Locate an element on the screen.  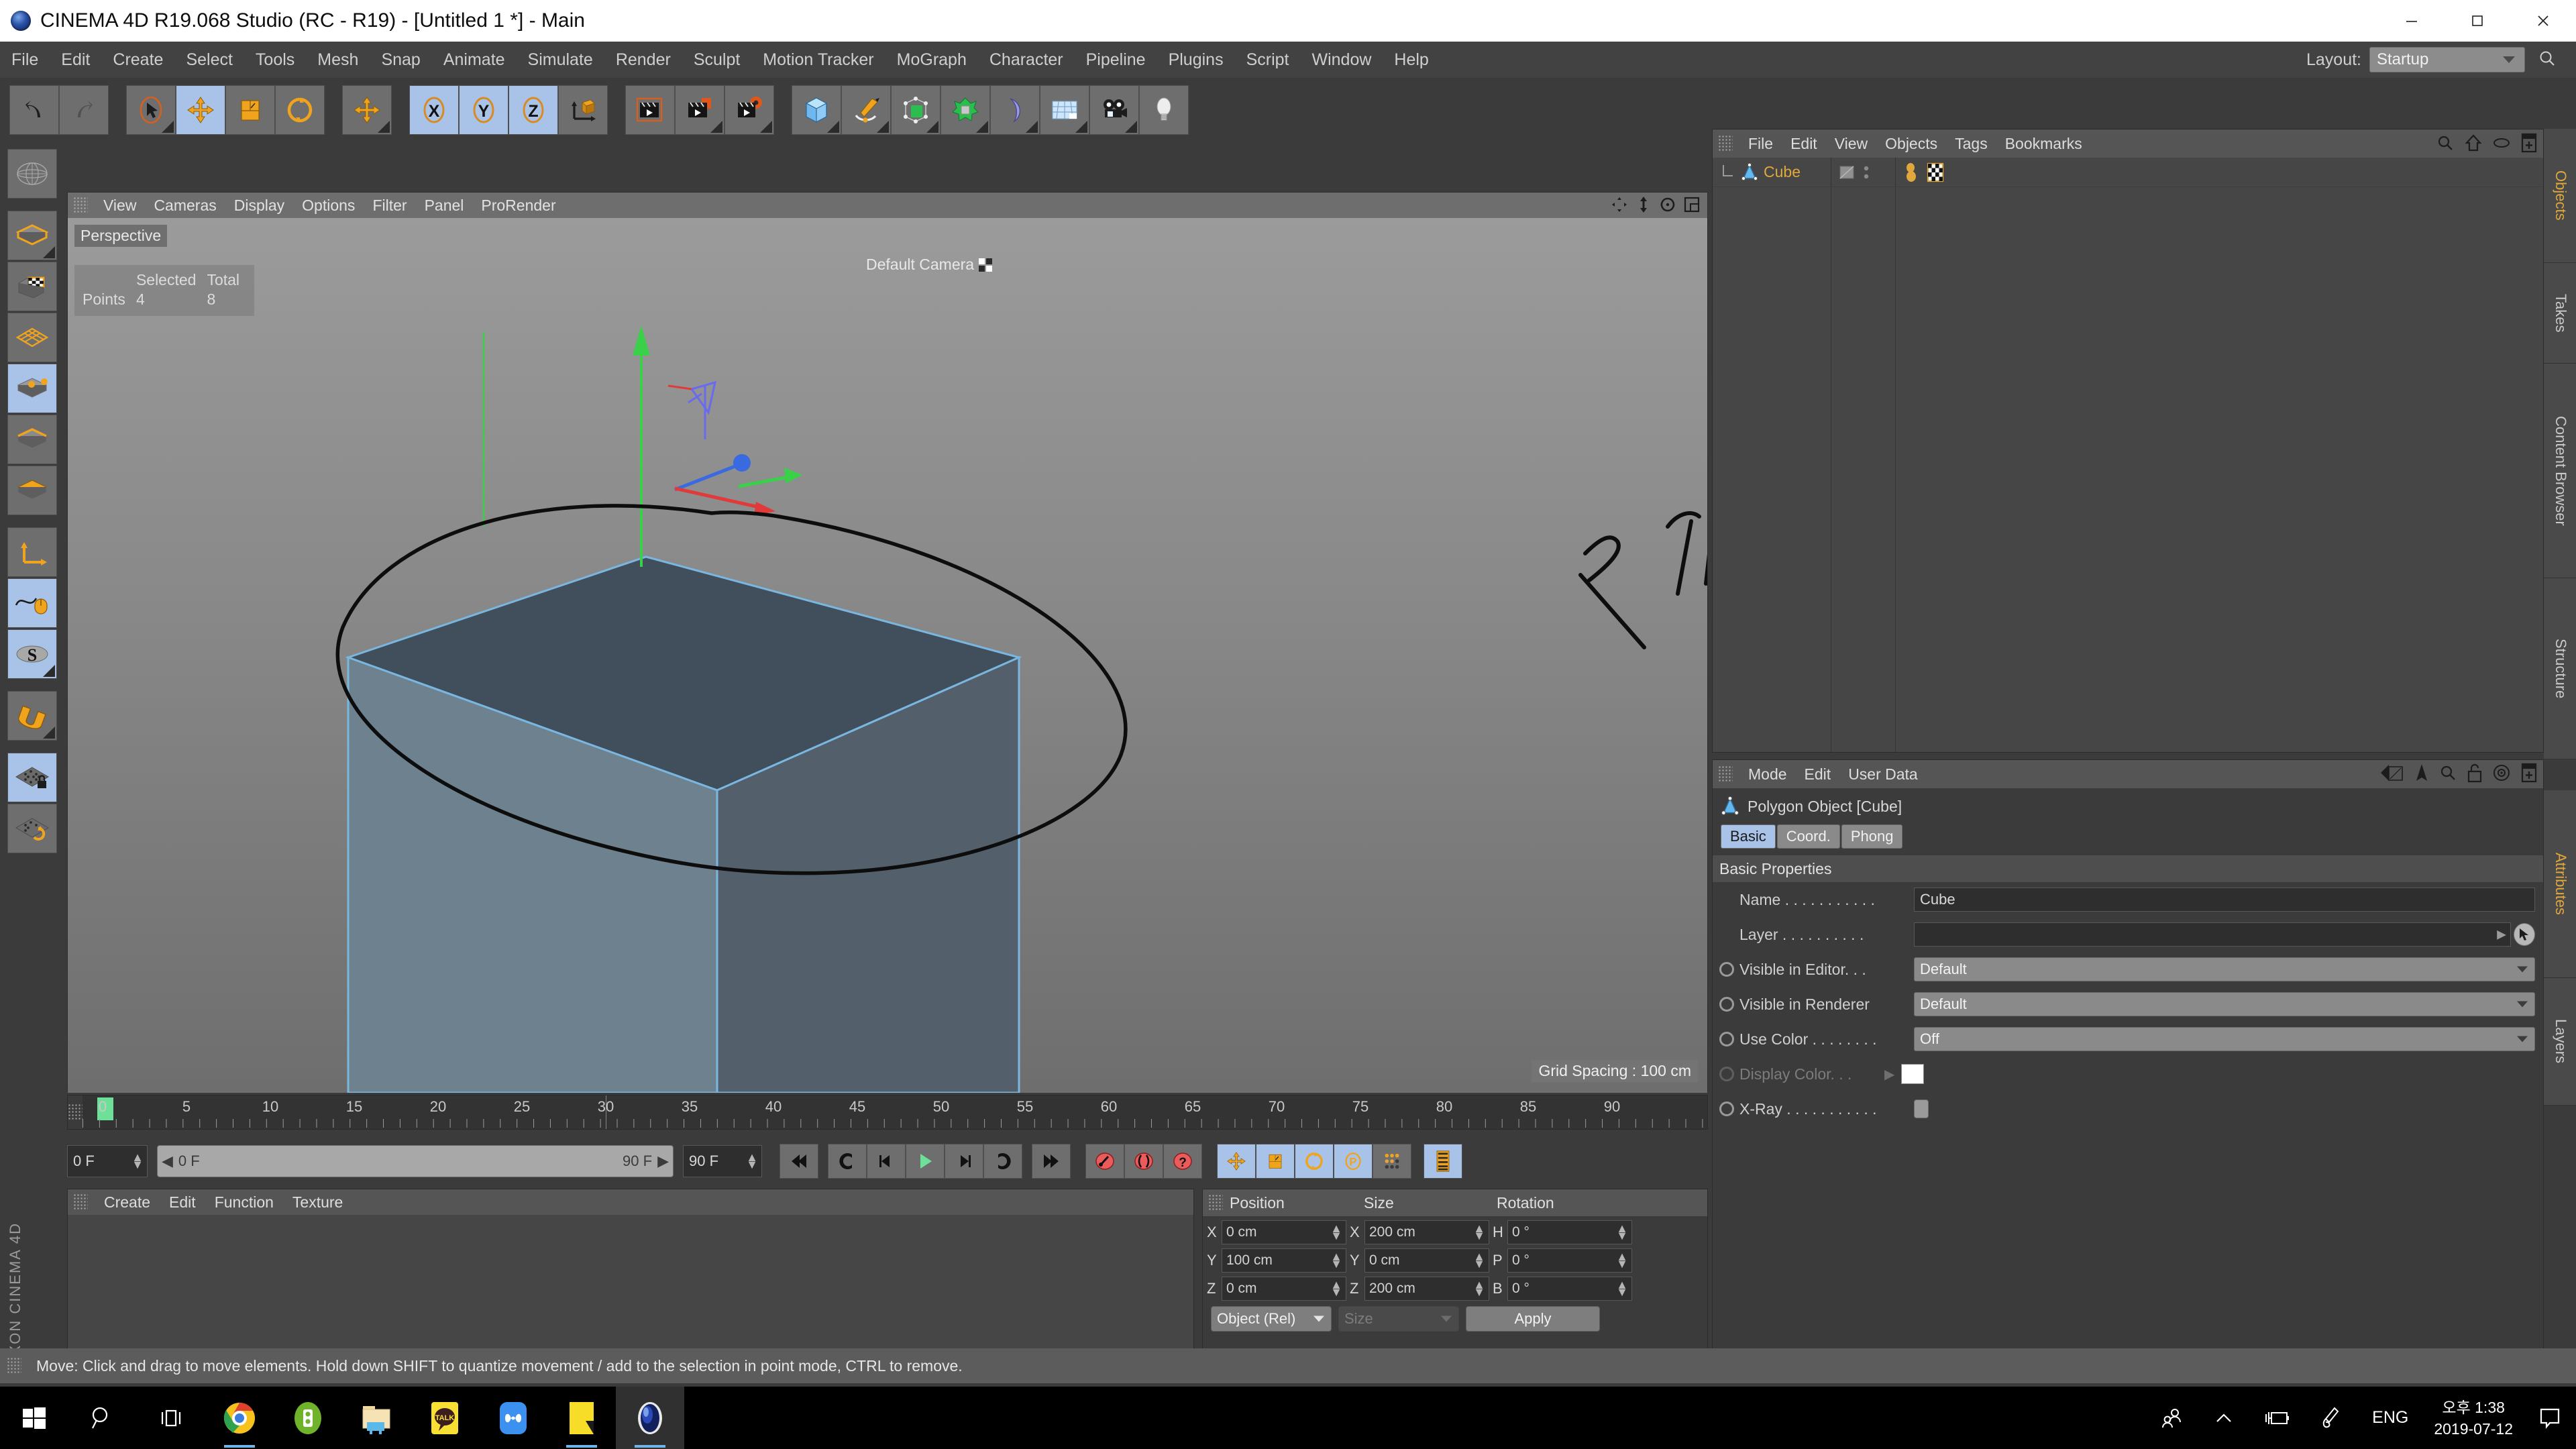
make-editable-button is located at coordinates (32, 174).